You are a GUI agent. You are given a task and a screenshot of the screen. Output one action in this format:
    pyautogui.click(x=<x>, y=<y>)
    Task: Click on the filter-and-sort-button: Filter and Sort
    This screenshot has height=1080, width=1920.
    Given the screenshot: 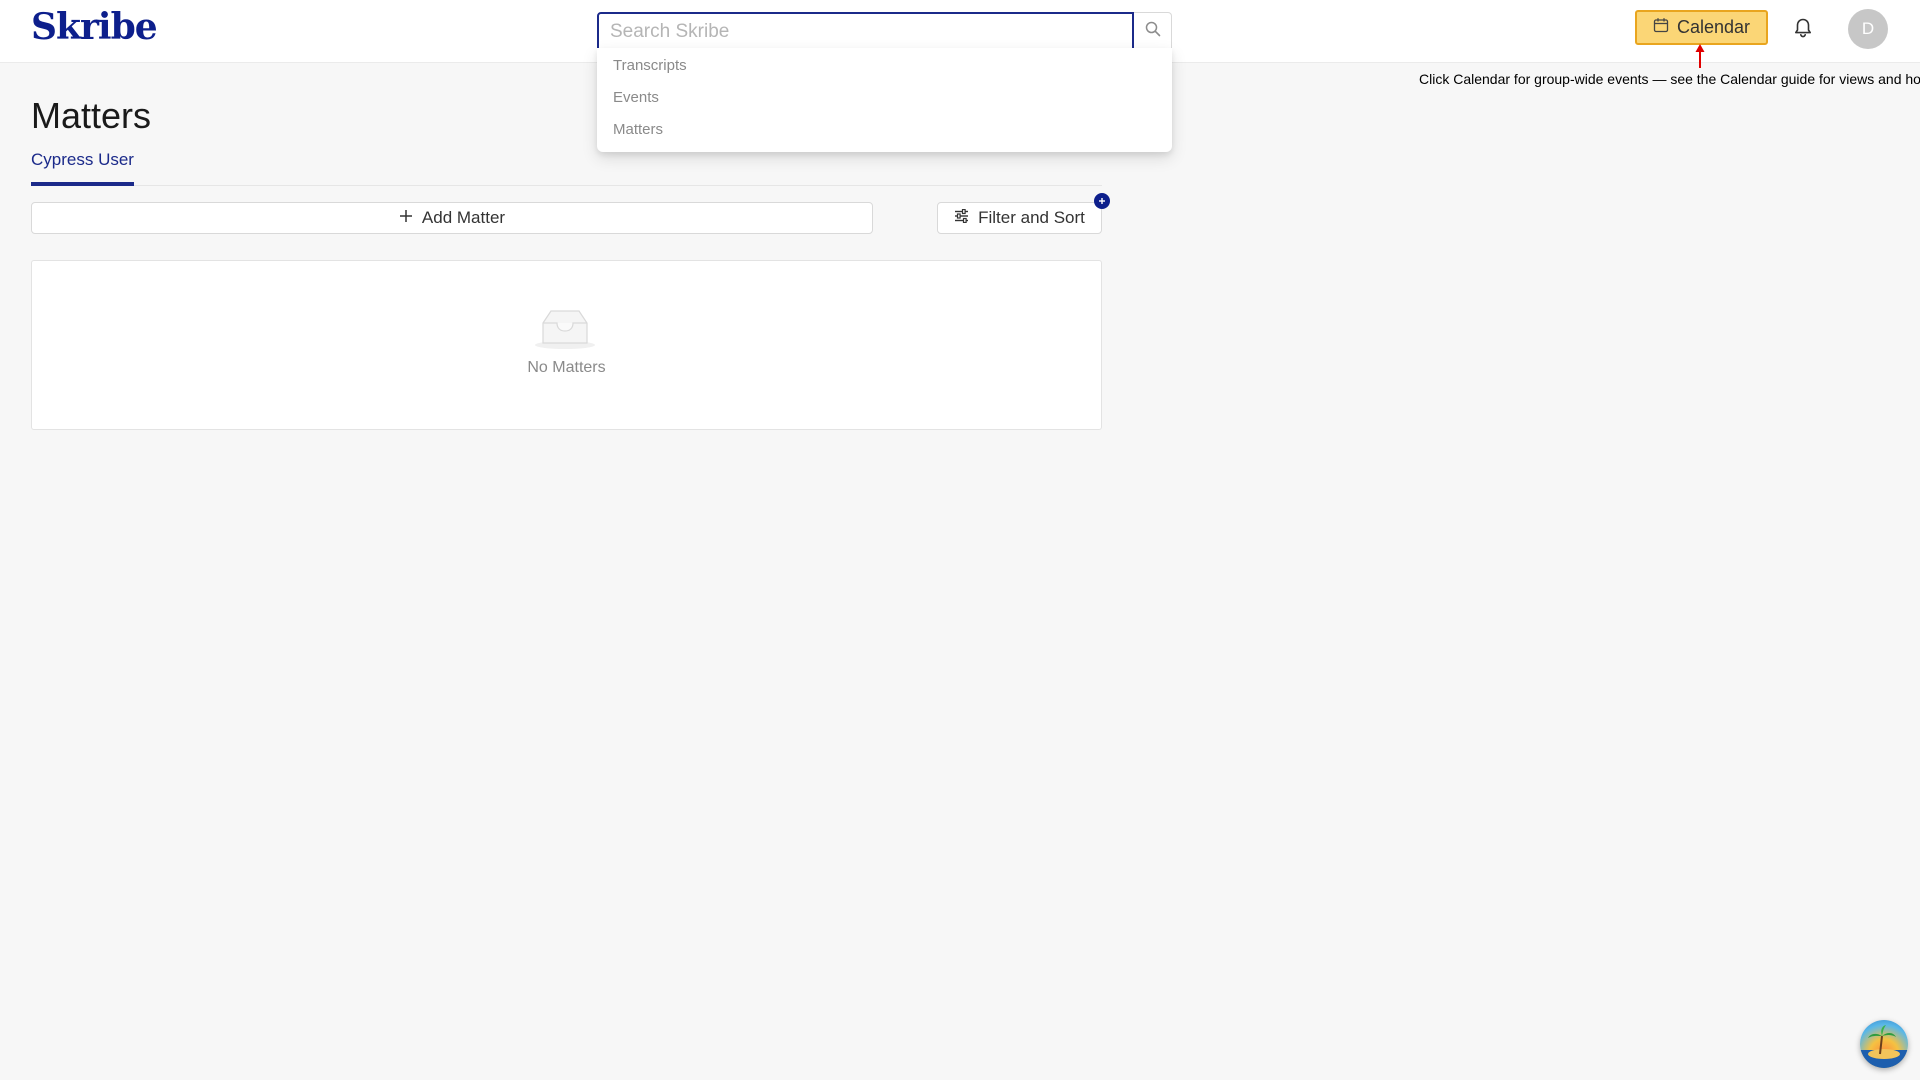 What is the action you would take?
    pyautogui.click(x=1019, y=218)
    